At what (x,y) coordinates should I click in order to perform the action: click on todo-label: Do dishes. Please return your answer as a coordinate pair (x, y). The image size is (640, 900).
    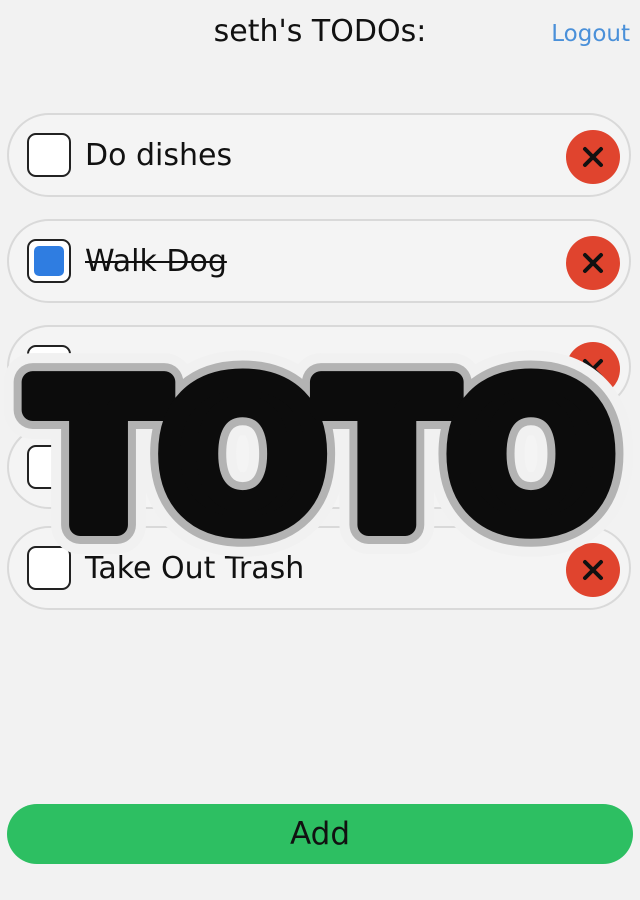
    Looking at the image, I should click on (159, 155).